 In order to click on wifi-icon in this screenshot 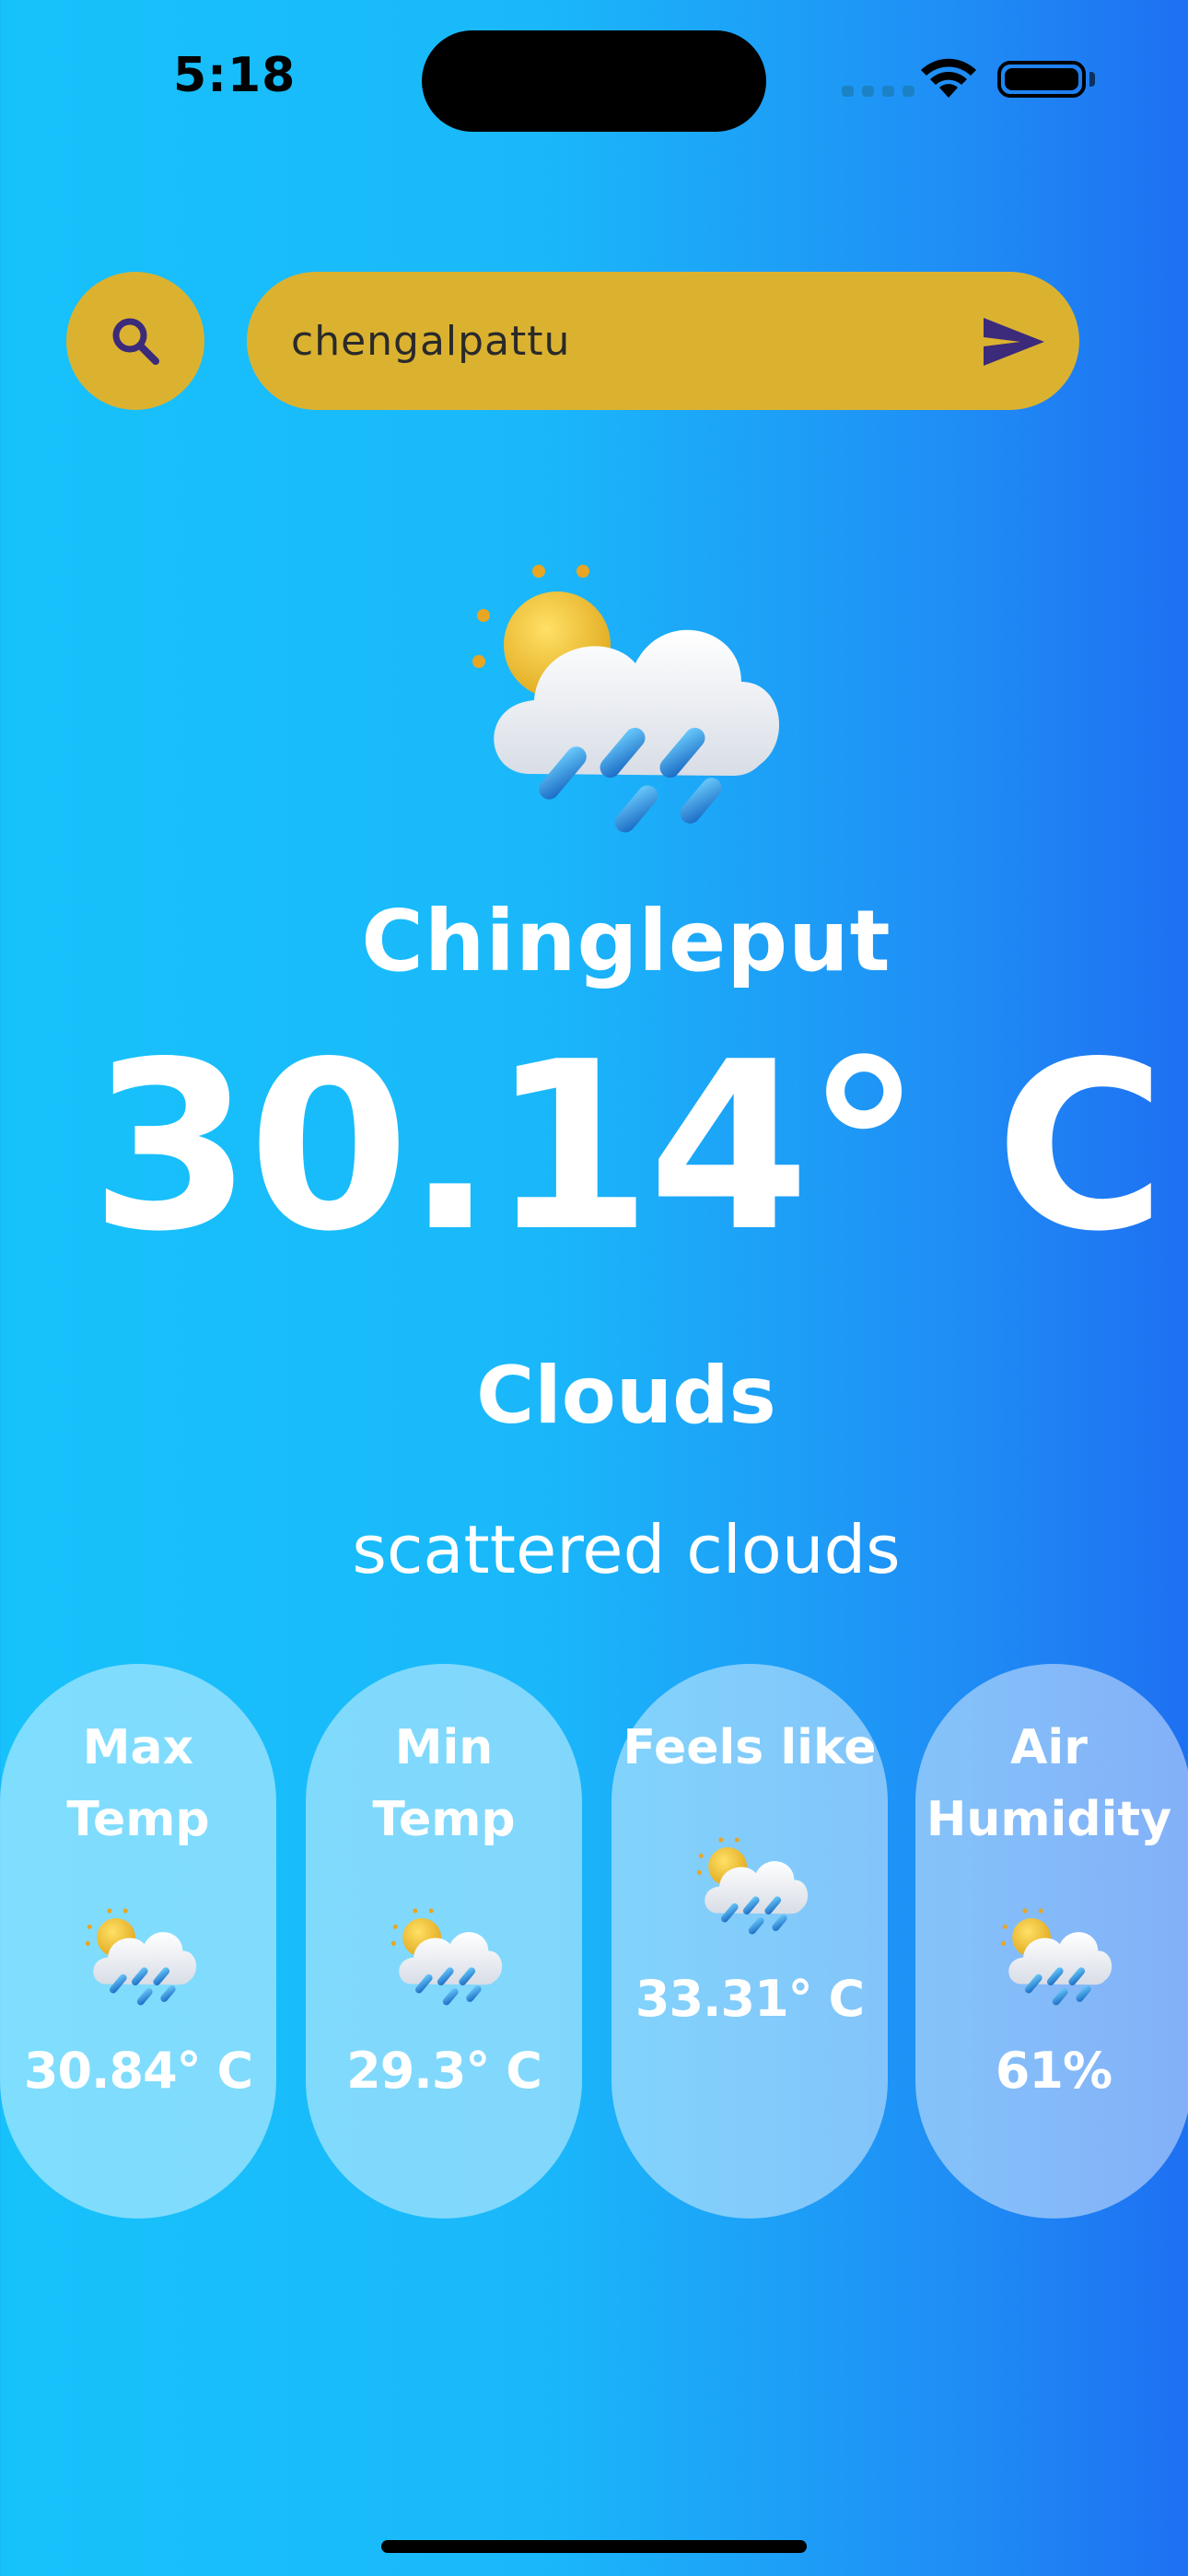, I will do `click(948, 78)`.